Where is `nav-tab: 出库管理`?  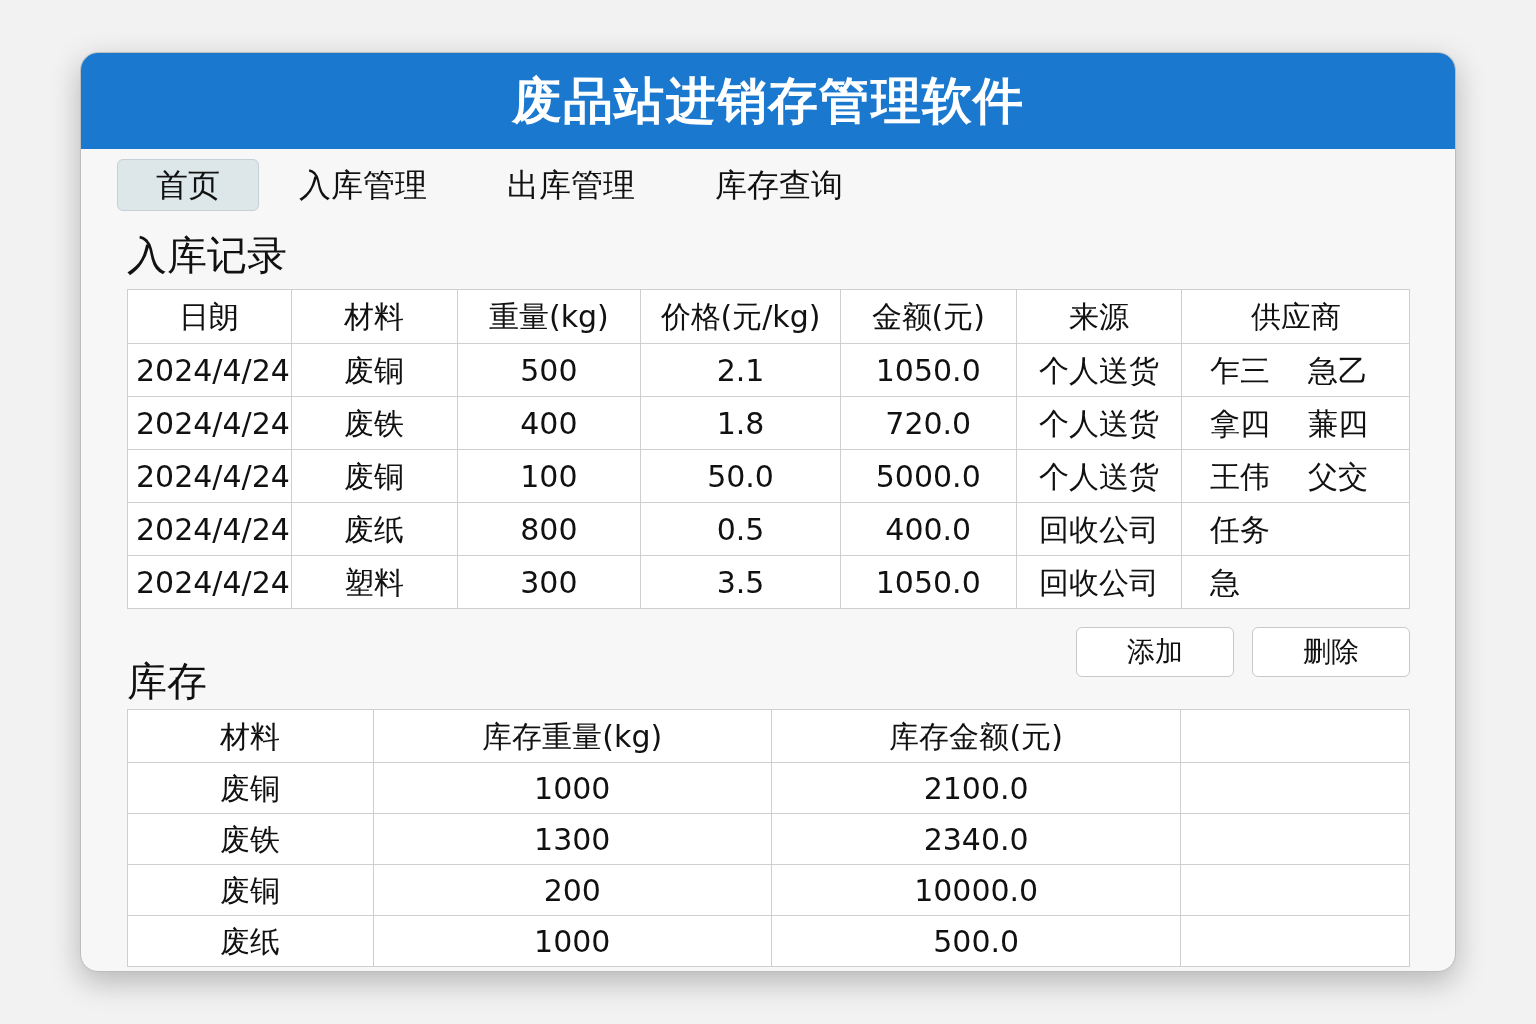
nav-tab: 出库管理 is located at coordinates (571, 185).